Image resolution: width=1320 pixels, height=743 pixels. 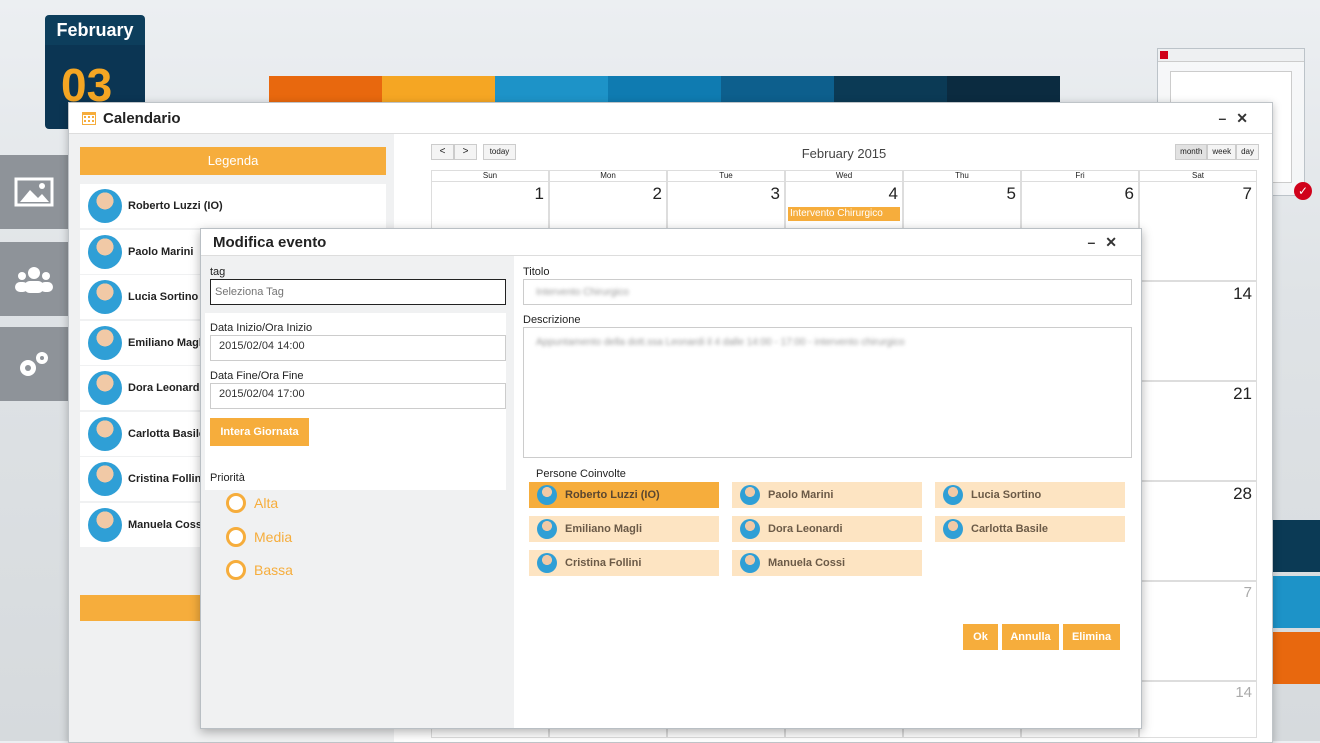 What do you see at coordinates (233, 206) in the screenshot?
I see `legend-item: Roberto Luzzi (IO)` at bounding box center [233, 206].